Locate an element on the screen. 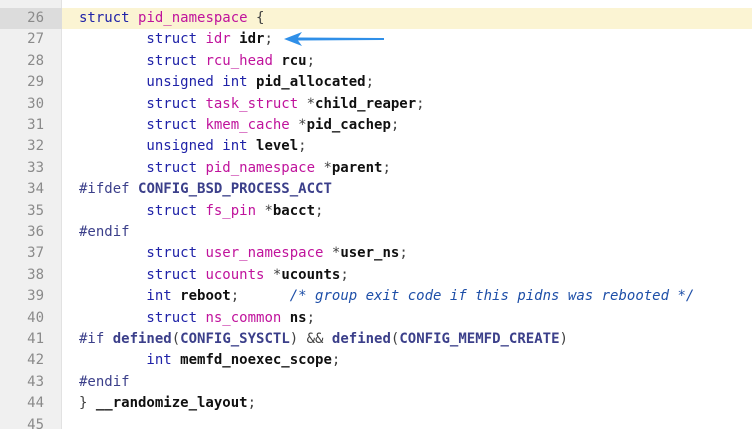  code-token: pid_namespace is located at coordinates (260, 167).